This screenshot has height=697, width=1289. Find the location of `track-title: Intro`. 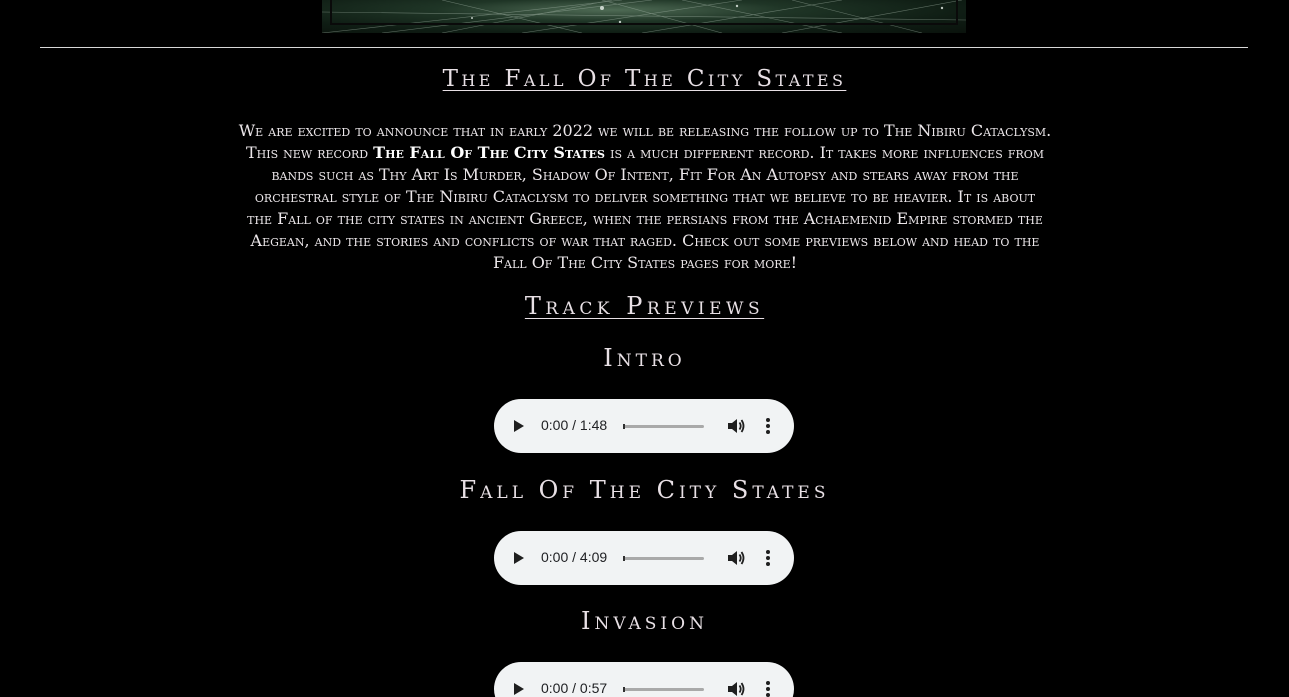

track-title: Intro is located at coordinates (644, 358).